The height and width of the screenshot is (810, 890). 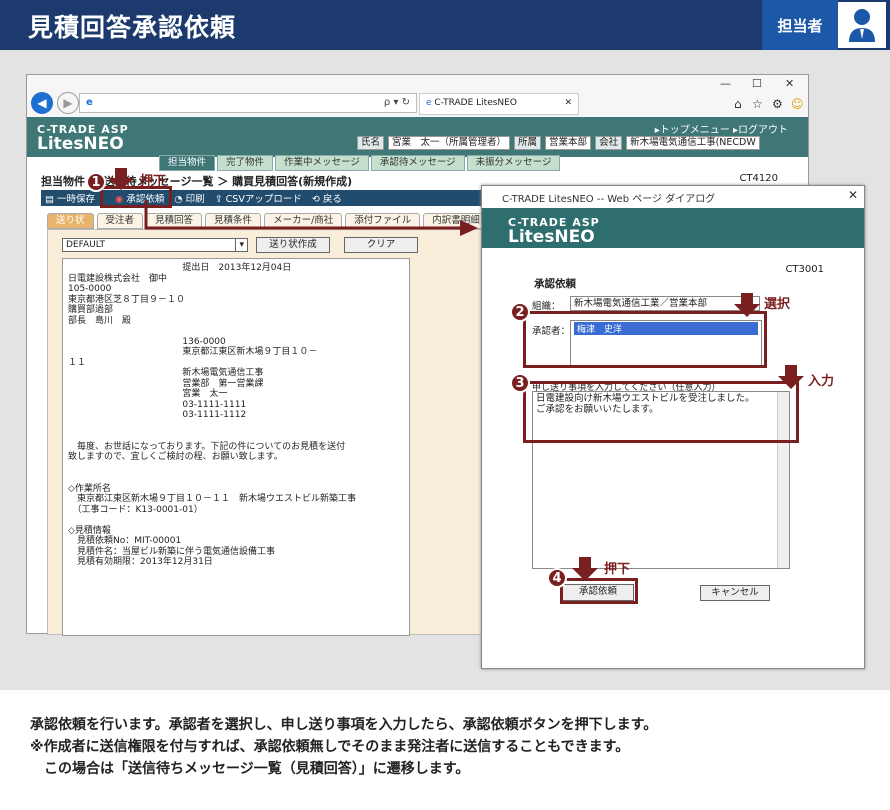 I want to click on callout-number-4: 4, so click(x=557, y=578).